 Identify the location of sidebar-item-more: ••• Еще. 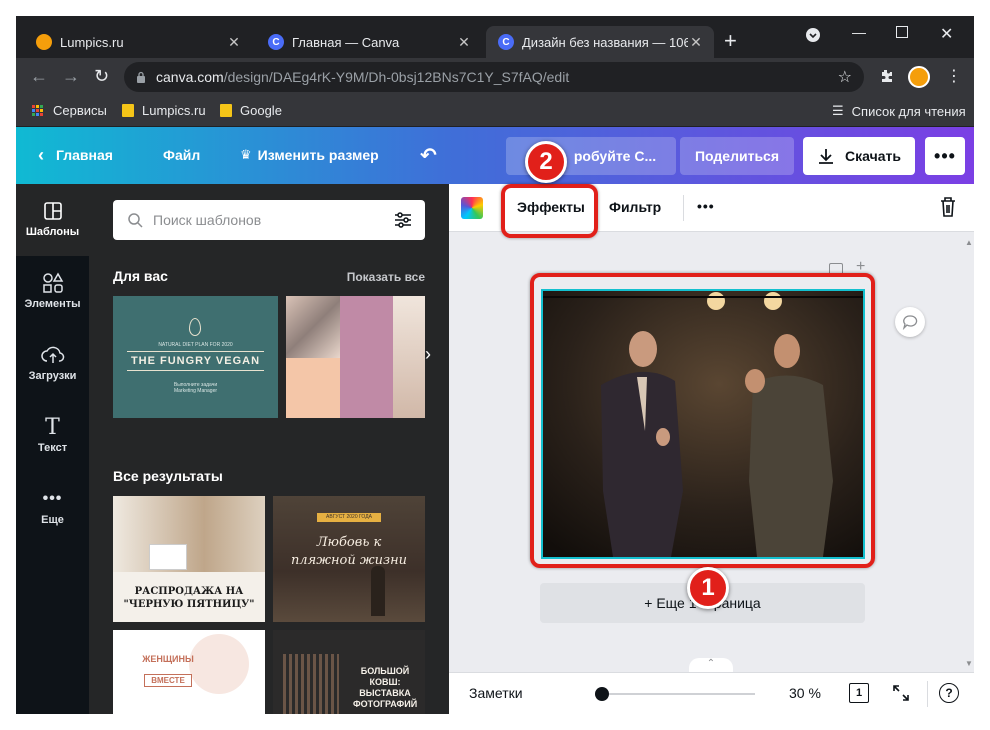
(52, 508).